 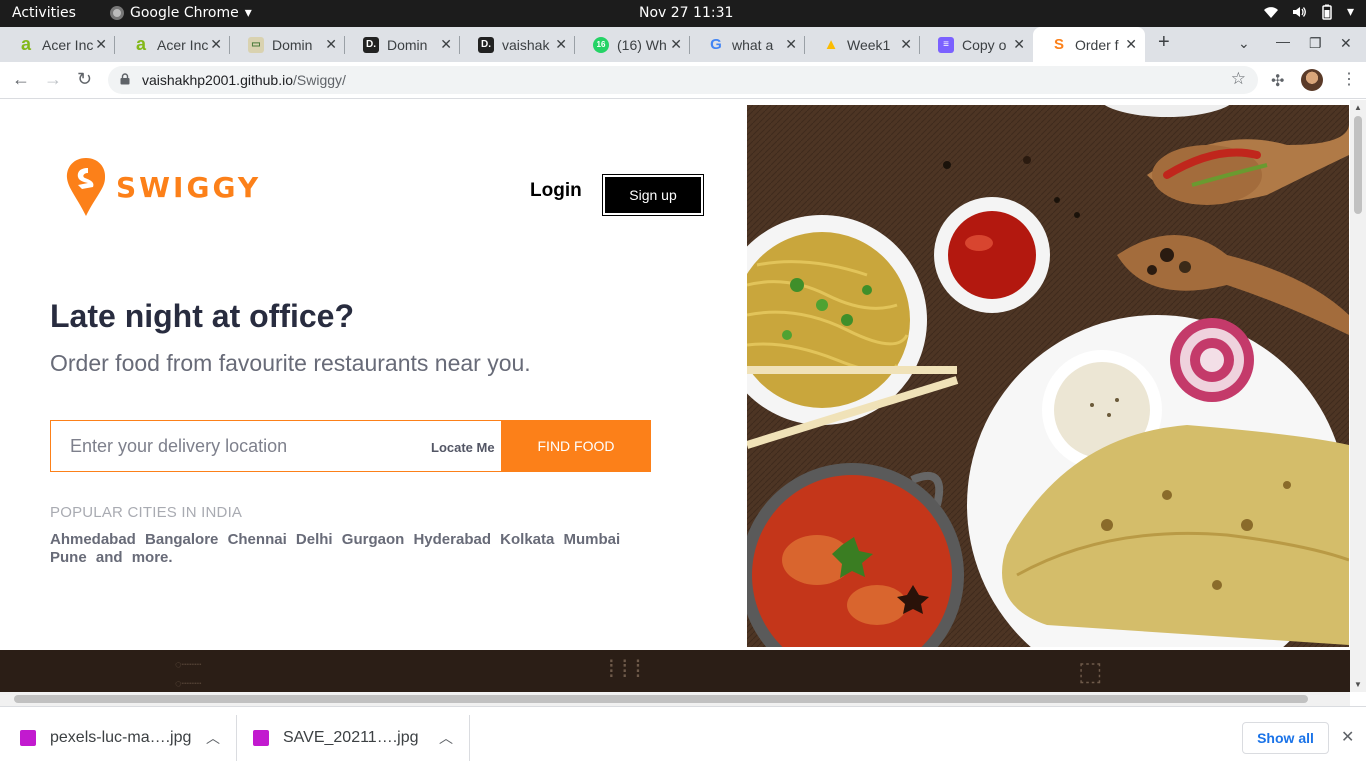 What do you see at coordinates (556, 191) in the screenshot?
I see `login-link: Login` at bounding box center [556, 191].